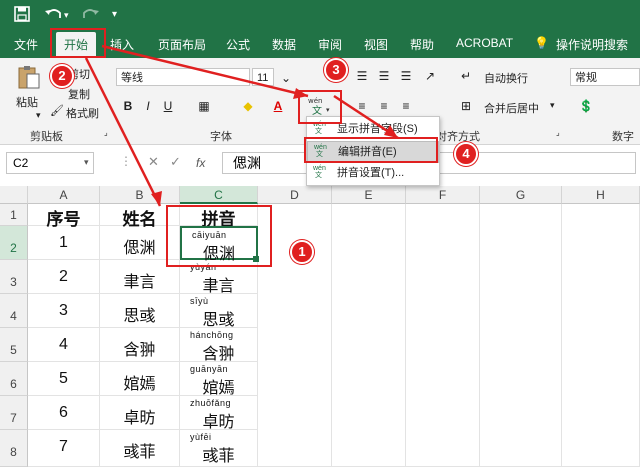  I want to click on annotation-badge-2: 2, so click(62, 76).